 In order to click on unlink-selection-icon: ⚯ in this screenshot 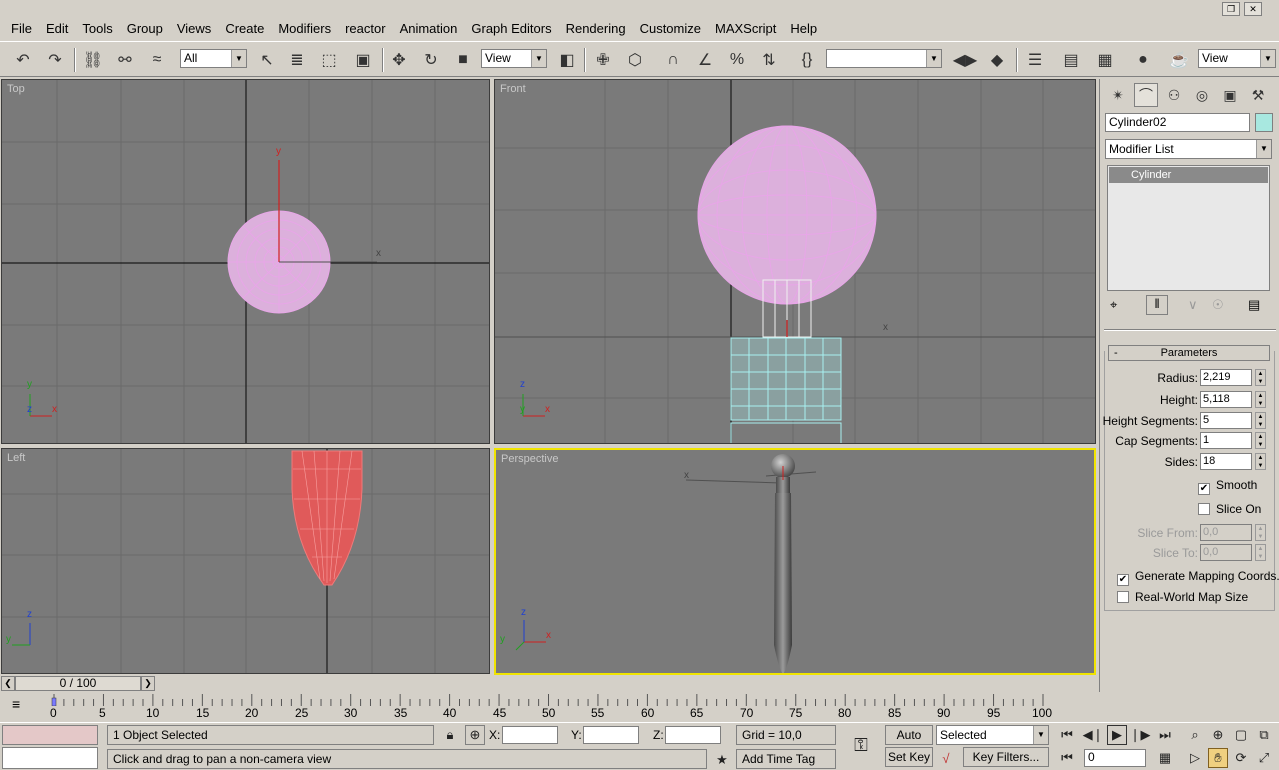, I will do `click(125, 60)`.